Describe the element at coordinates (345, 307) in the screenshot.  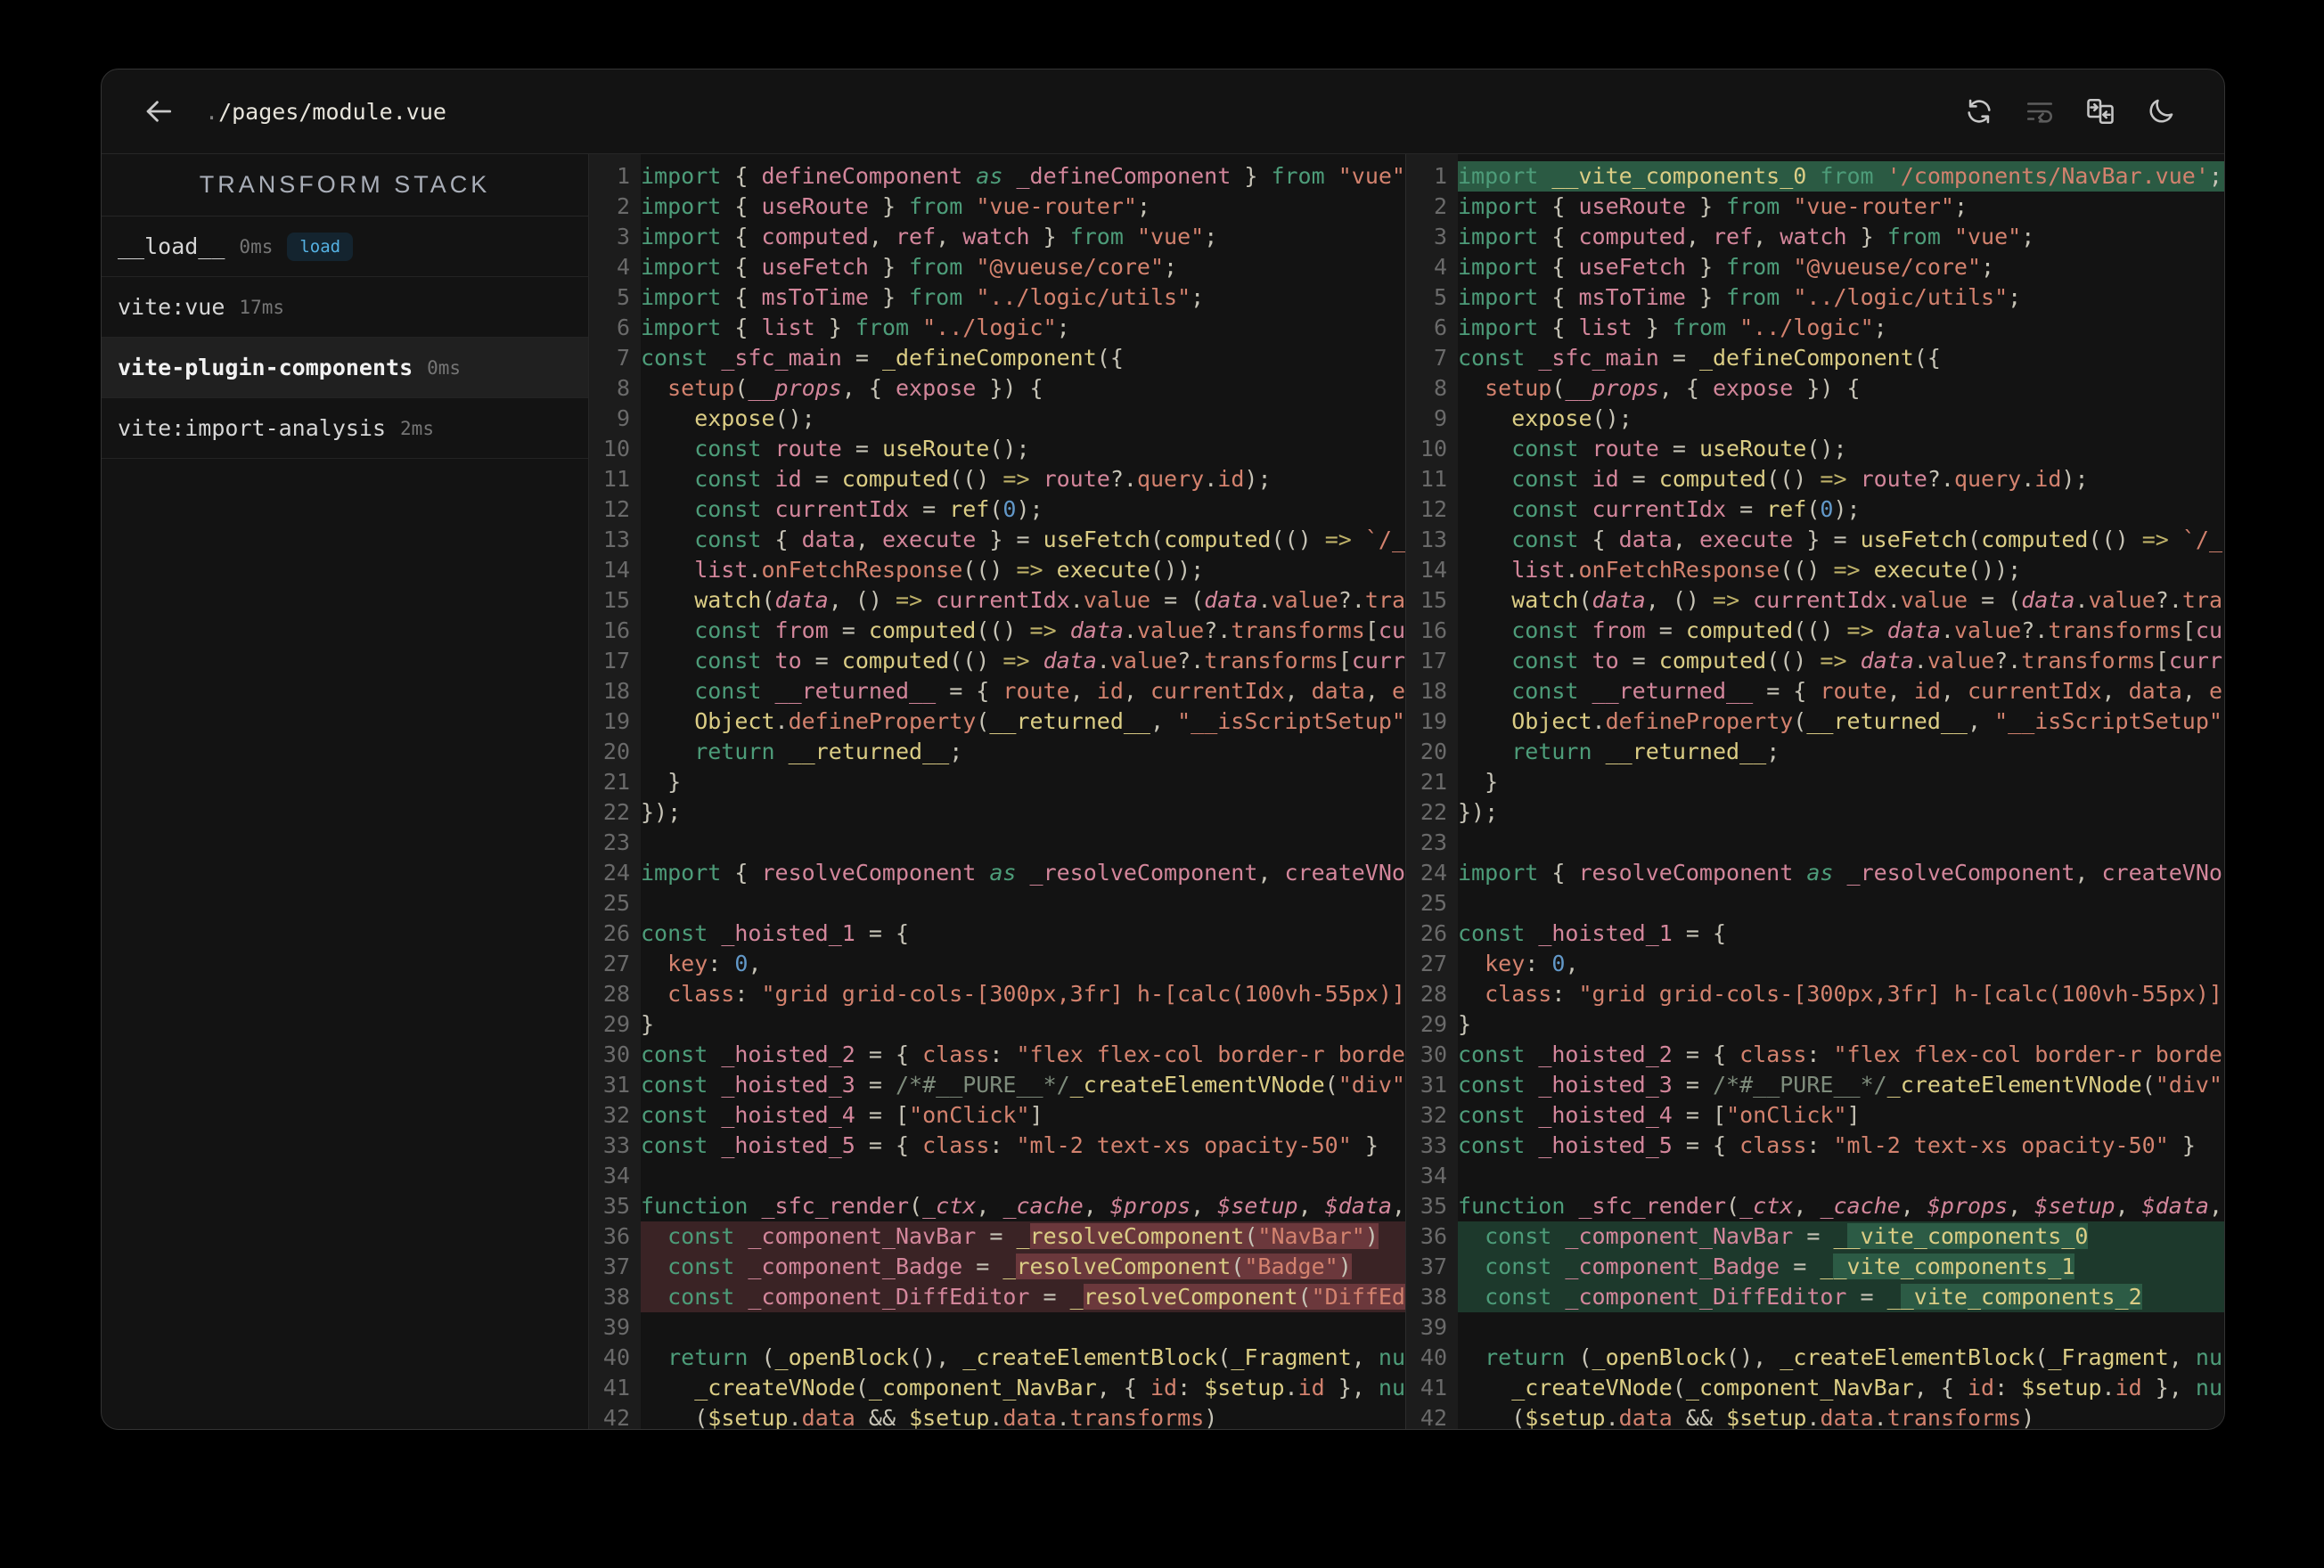
I see `sidebar-item-vite:vue: vite:vue 17ms` at that location.